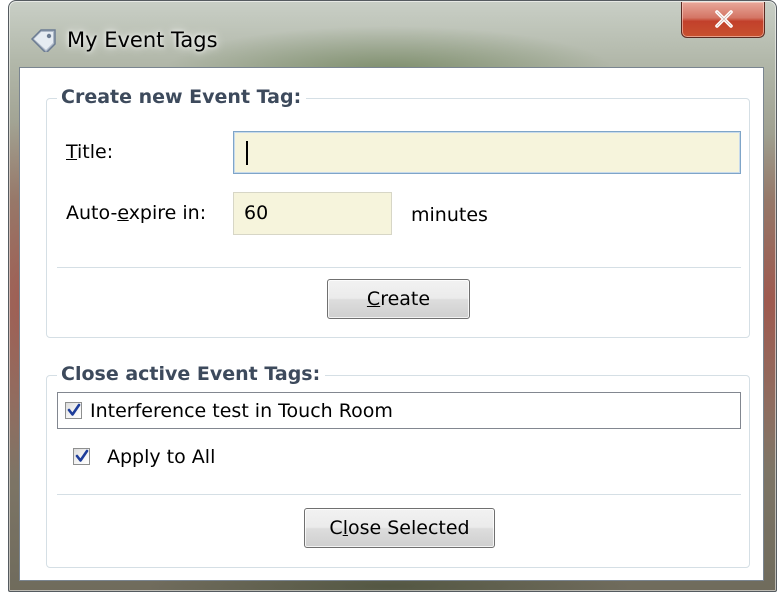 This screenshot has width=779, height=594. I want to click on window-title: My Event Tags, so click(142, 40).